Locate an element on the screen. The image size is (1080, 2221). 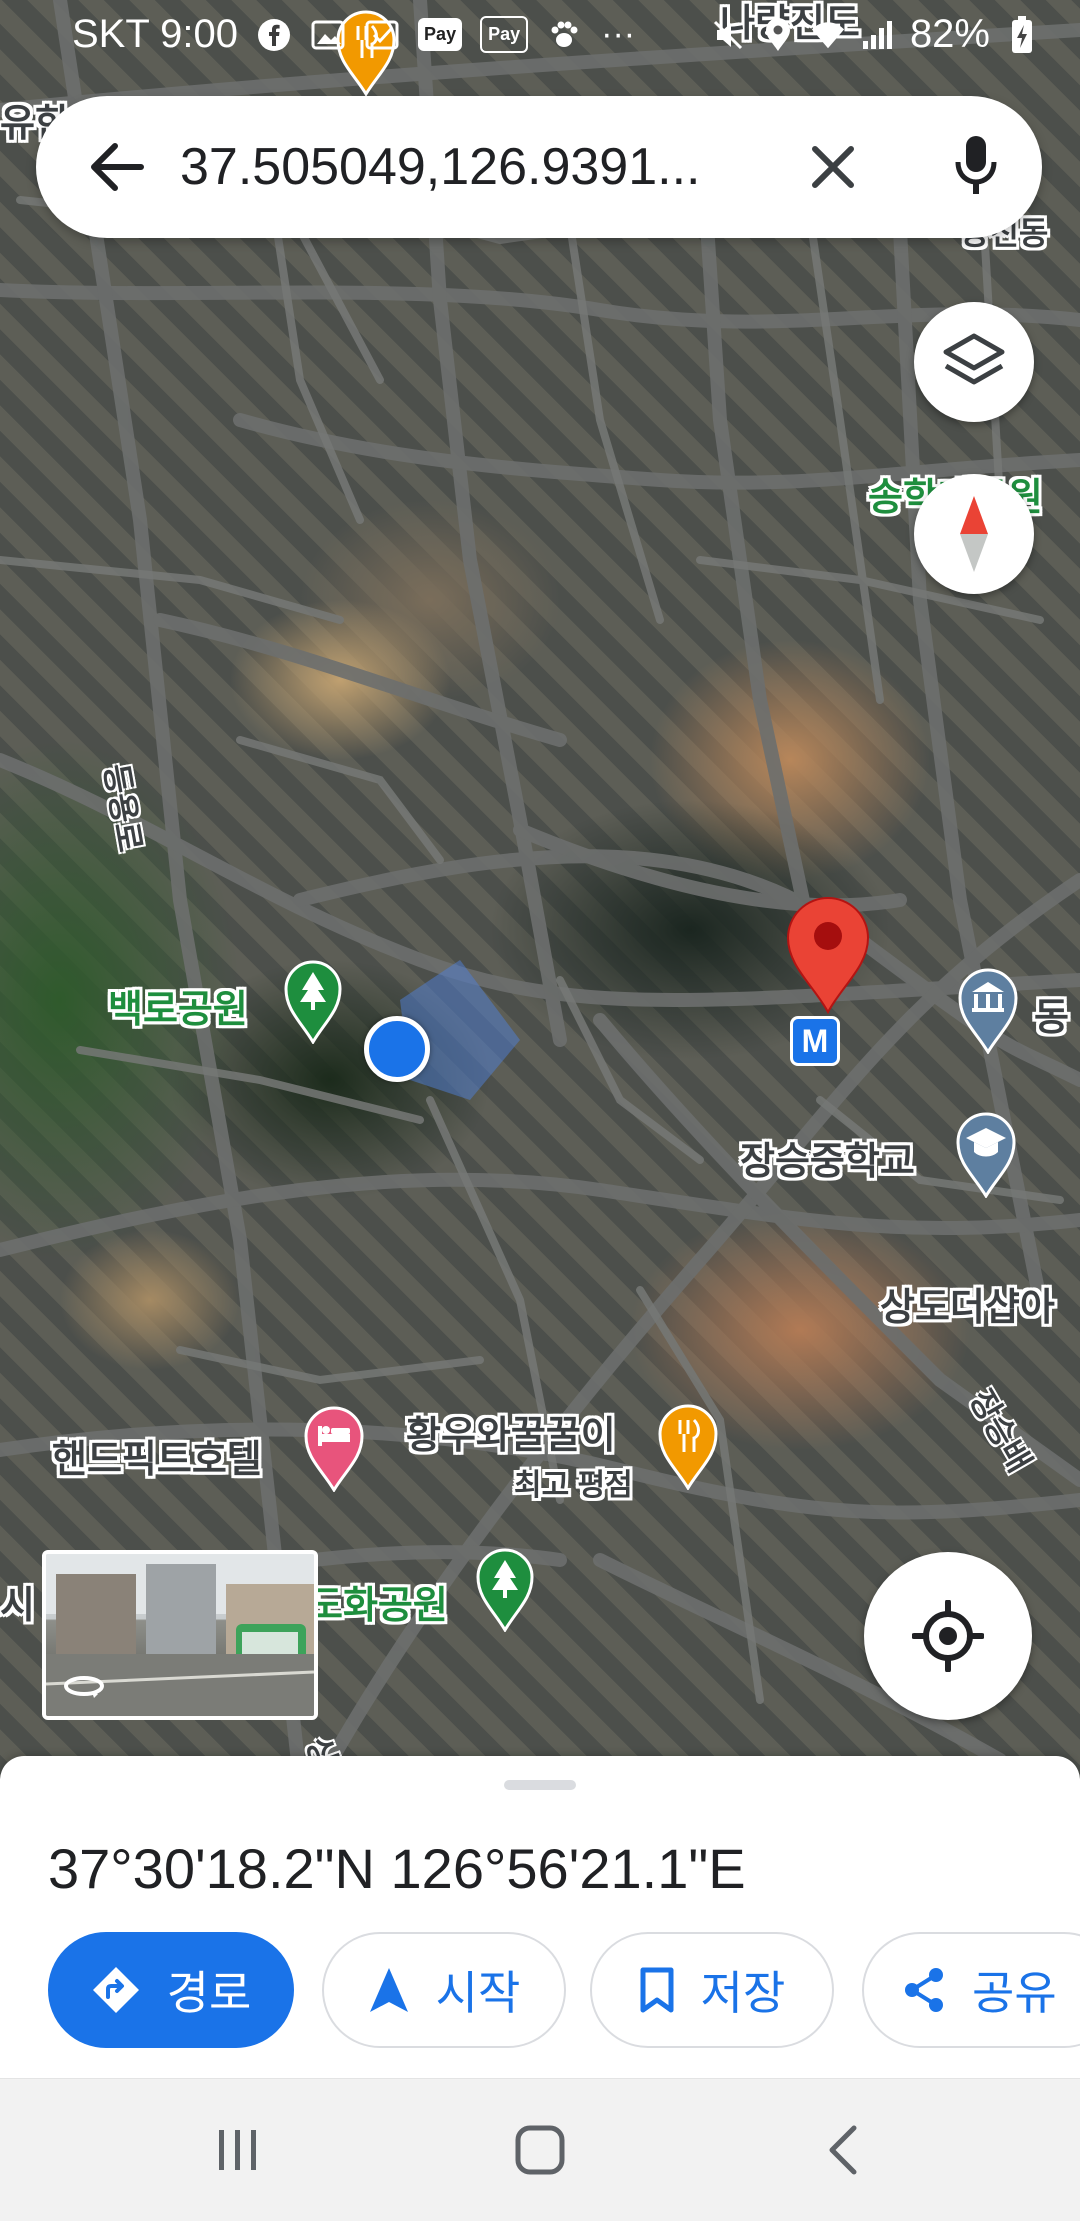
battery-percent: 82% is located at coordinates (949, 34).